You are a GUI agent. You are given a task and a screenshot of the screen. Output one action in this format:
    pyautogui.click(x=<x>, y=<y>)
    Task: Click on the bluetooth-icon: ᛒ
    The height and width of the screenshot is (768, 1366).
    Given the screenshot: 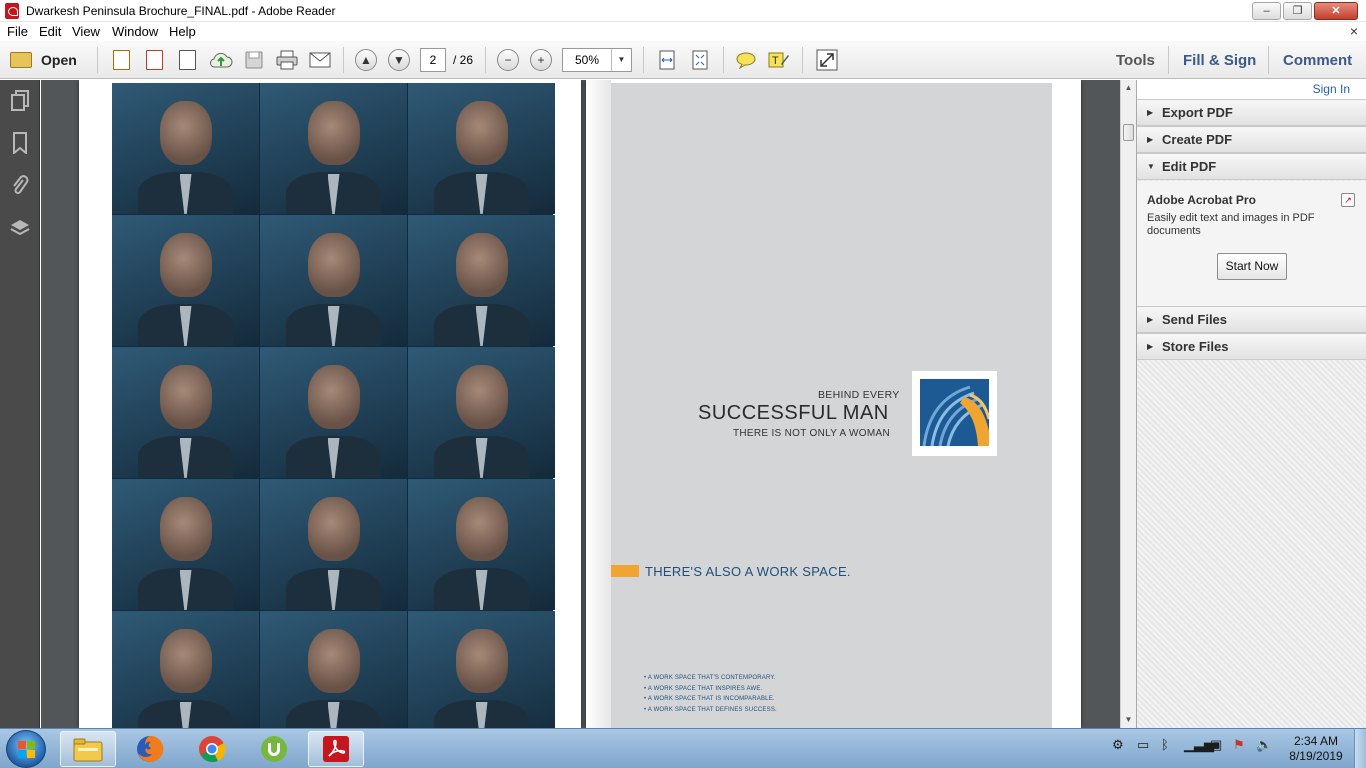 What is the action you would take?
    pyautogui.click(x=1165, y=744)
    